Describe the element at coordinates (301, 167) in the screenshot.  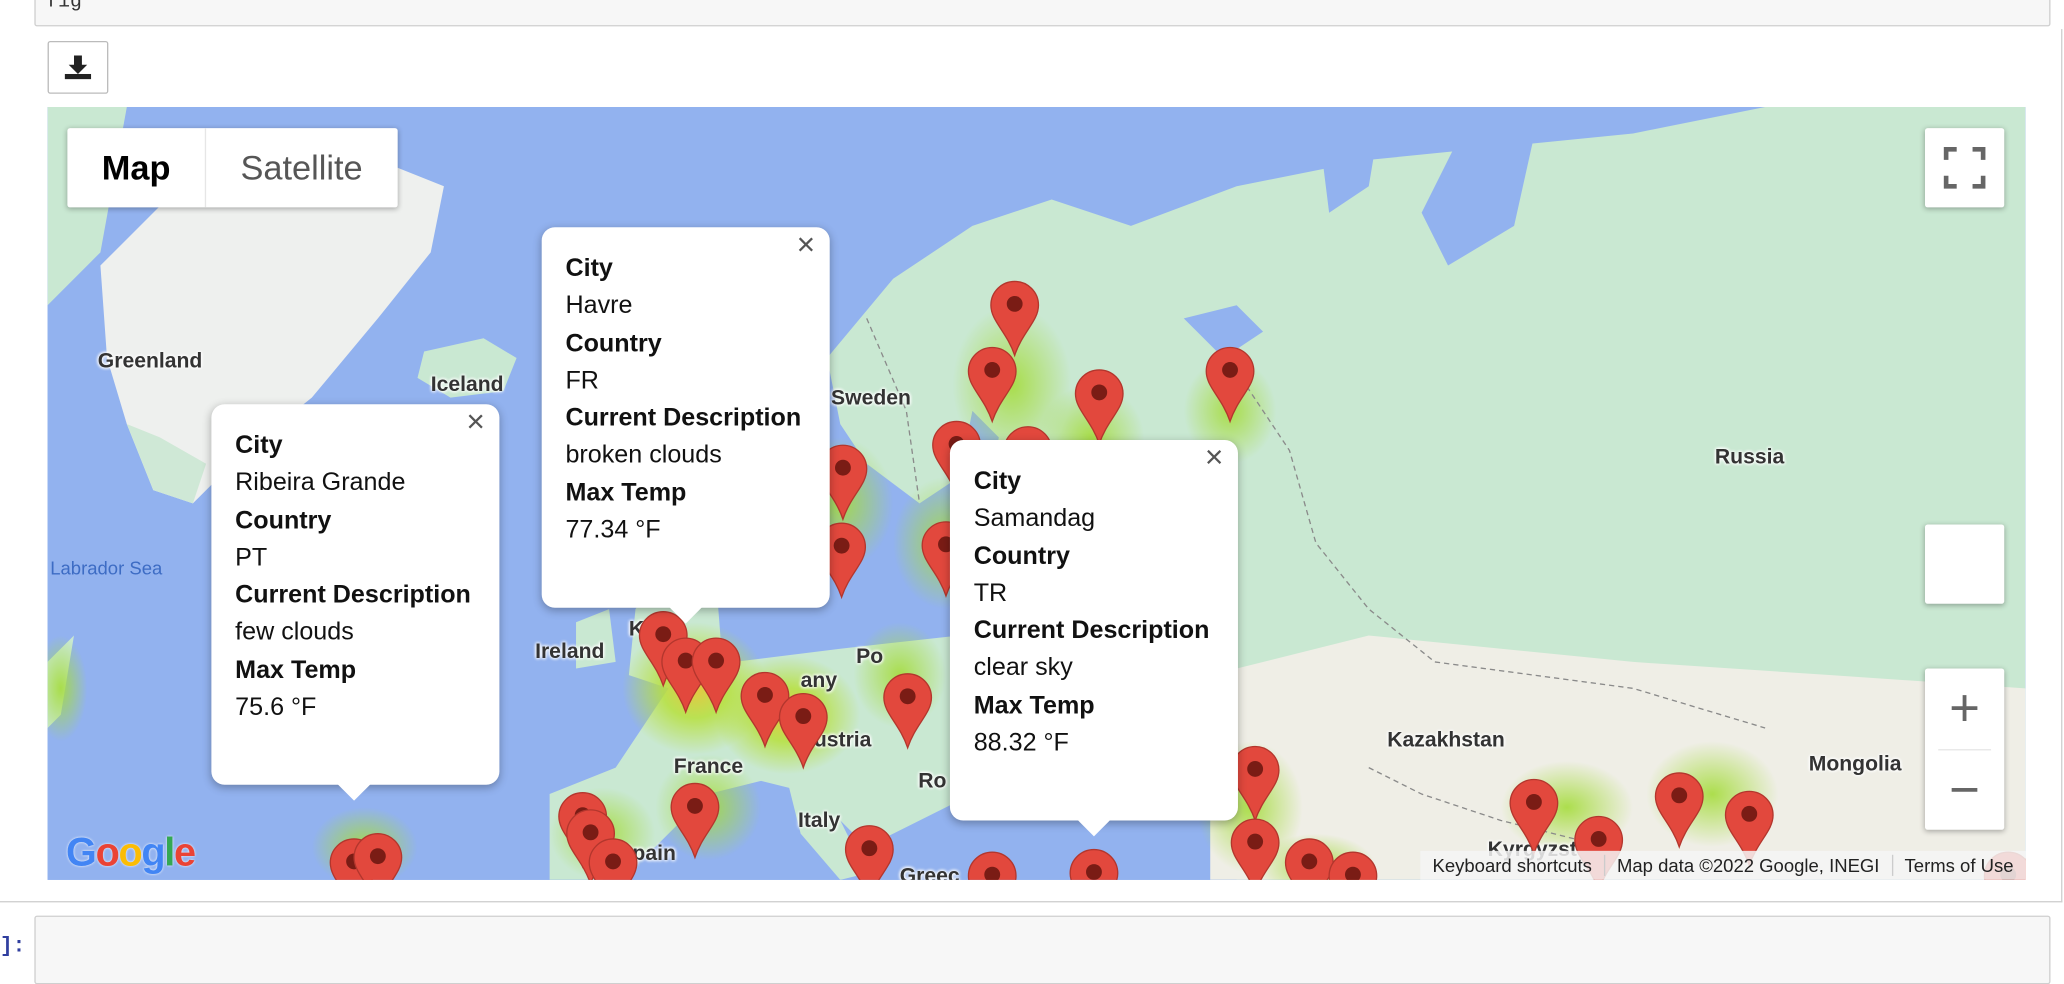
I see `map-type-satellite-button: Satellite` at that location.